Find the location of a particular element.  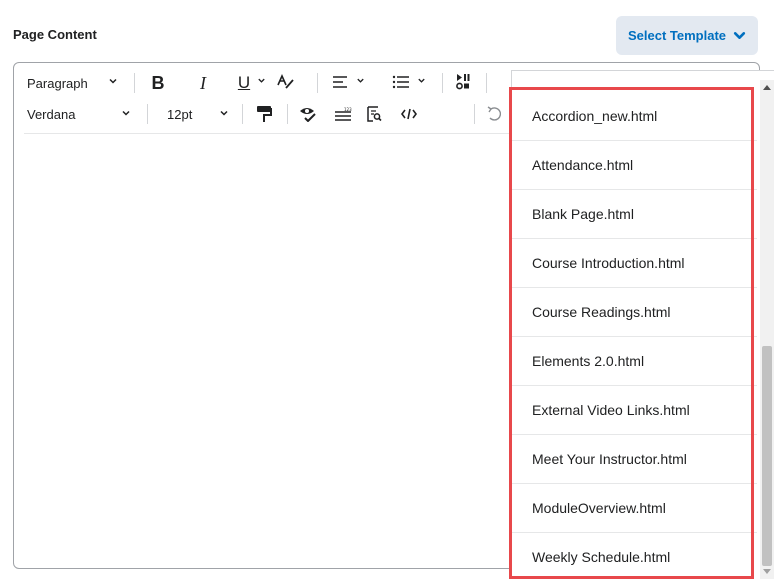

template-item-external-video-links: External Video Links.html is located at coordinates (634, 410).